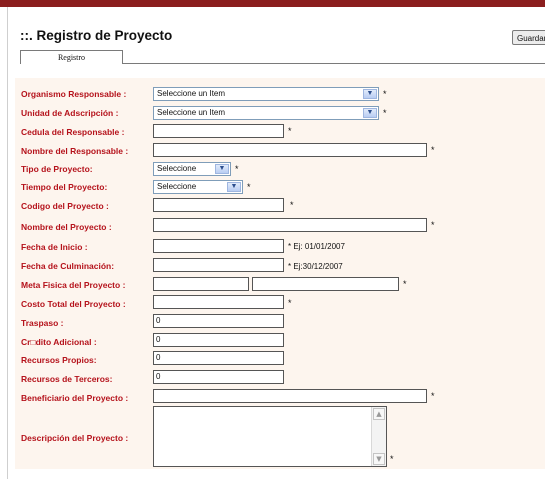 The width and height of the screenshot is (545, 479). I want to click on tab-divider, so click(334, 63).